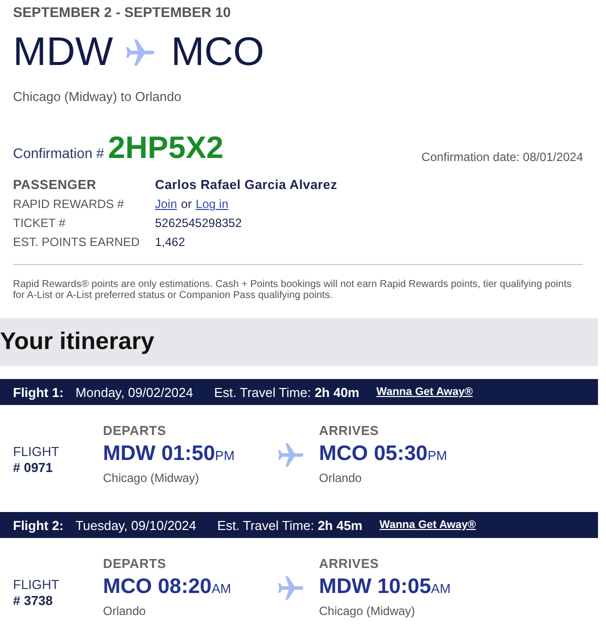 This screenshot has width=606, height=625. Describe the element at coordinates (151, 478) in the screenshot. I see `departure-city: Chicago (Midway)` at that location.